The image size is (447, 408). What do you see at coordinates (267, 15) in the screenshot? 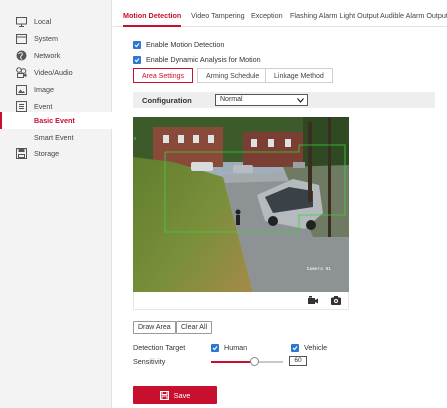
I see `tab-exception: Exception` at bounding box center [267, 15].